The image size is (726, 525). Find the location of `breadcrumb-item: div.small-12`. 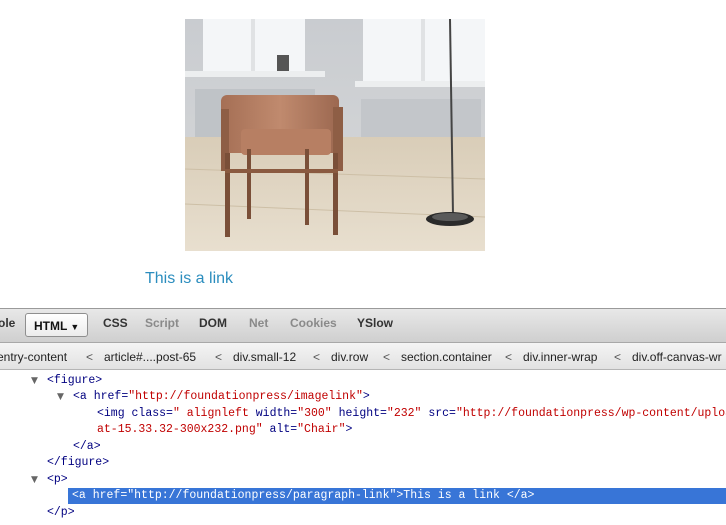

breadcrumb-item: div.small-12 is located at coordinates (264, 357).